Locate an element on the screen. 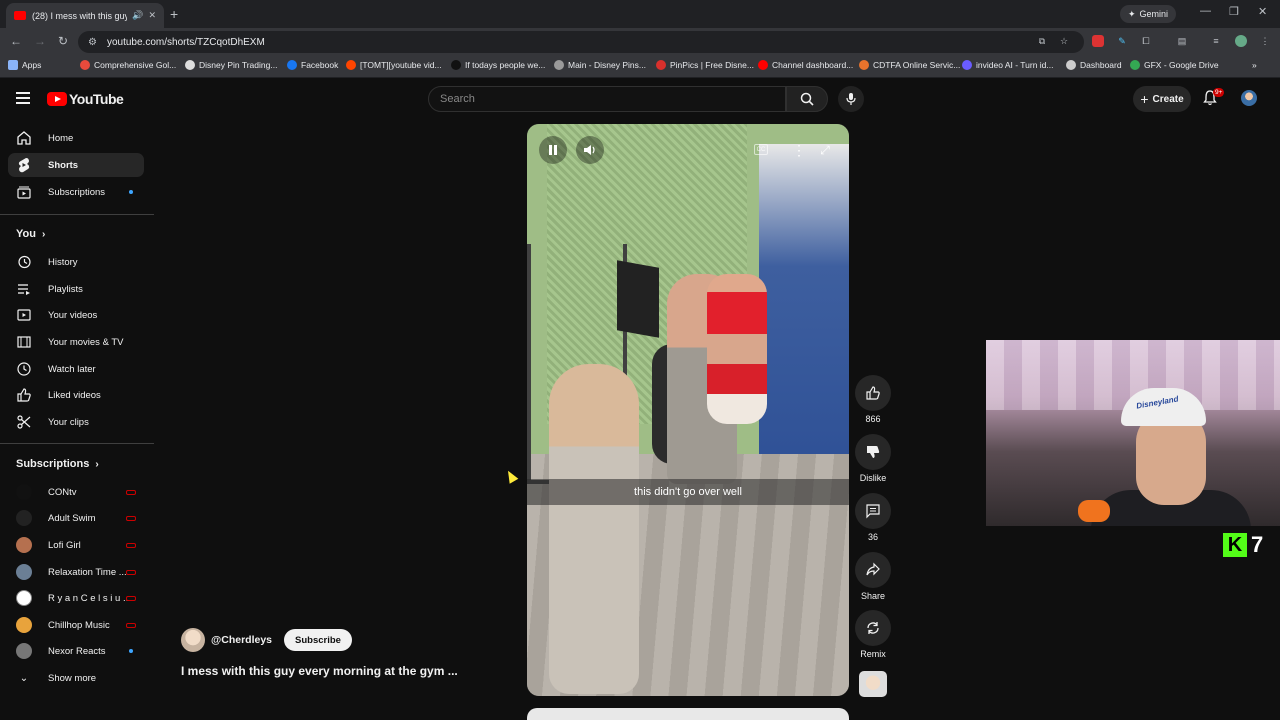 This screenshot has width=1280, height=720. site-info-icon: ⚙ is located at coordinates (92, 42).